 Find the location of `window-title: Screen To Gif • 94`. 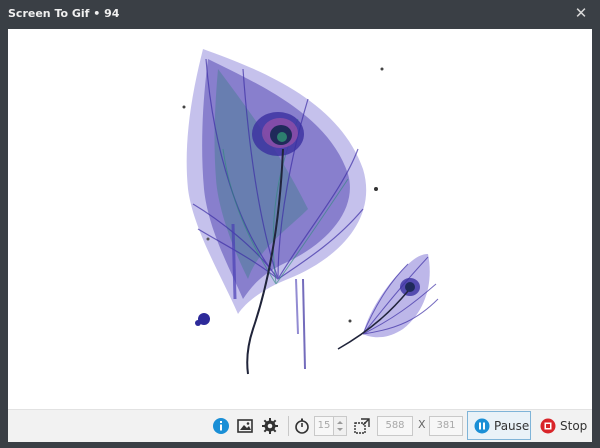

window-title: Screen To Gif • 94 is located at coordinates (64, 13).